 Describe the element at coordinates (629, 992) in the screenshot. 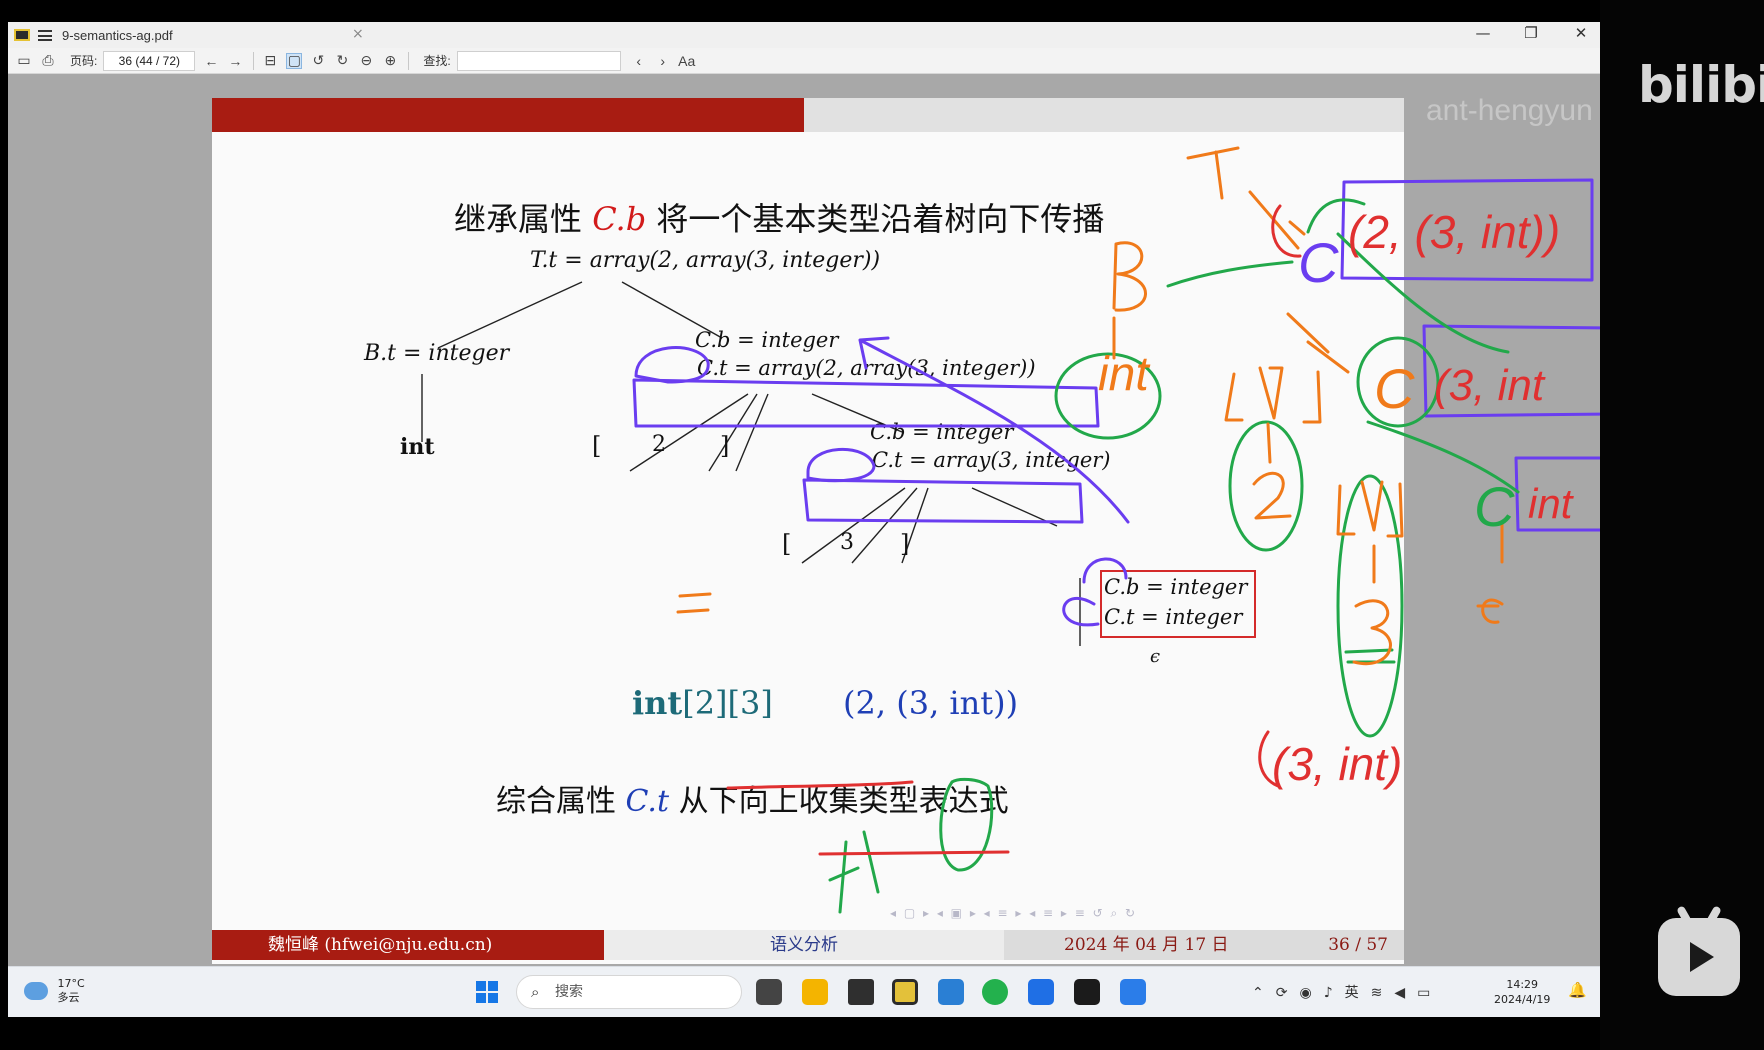

I see `taskbar-search: ⌕ 搜索` at that location.